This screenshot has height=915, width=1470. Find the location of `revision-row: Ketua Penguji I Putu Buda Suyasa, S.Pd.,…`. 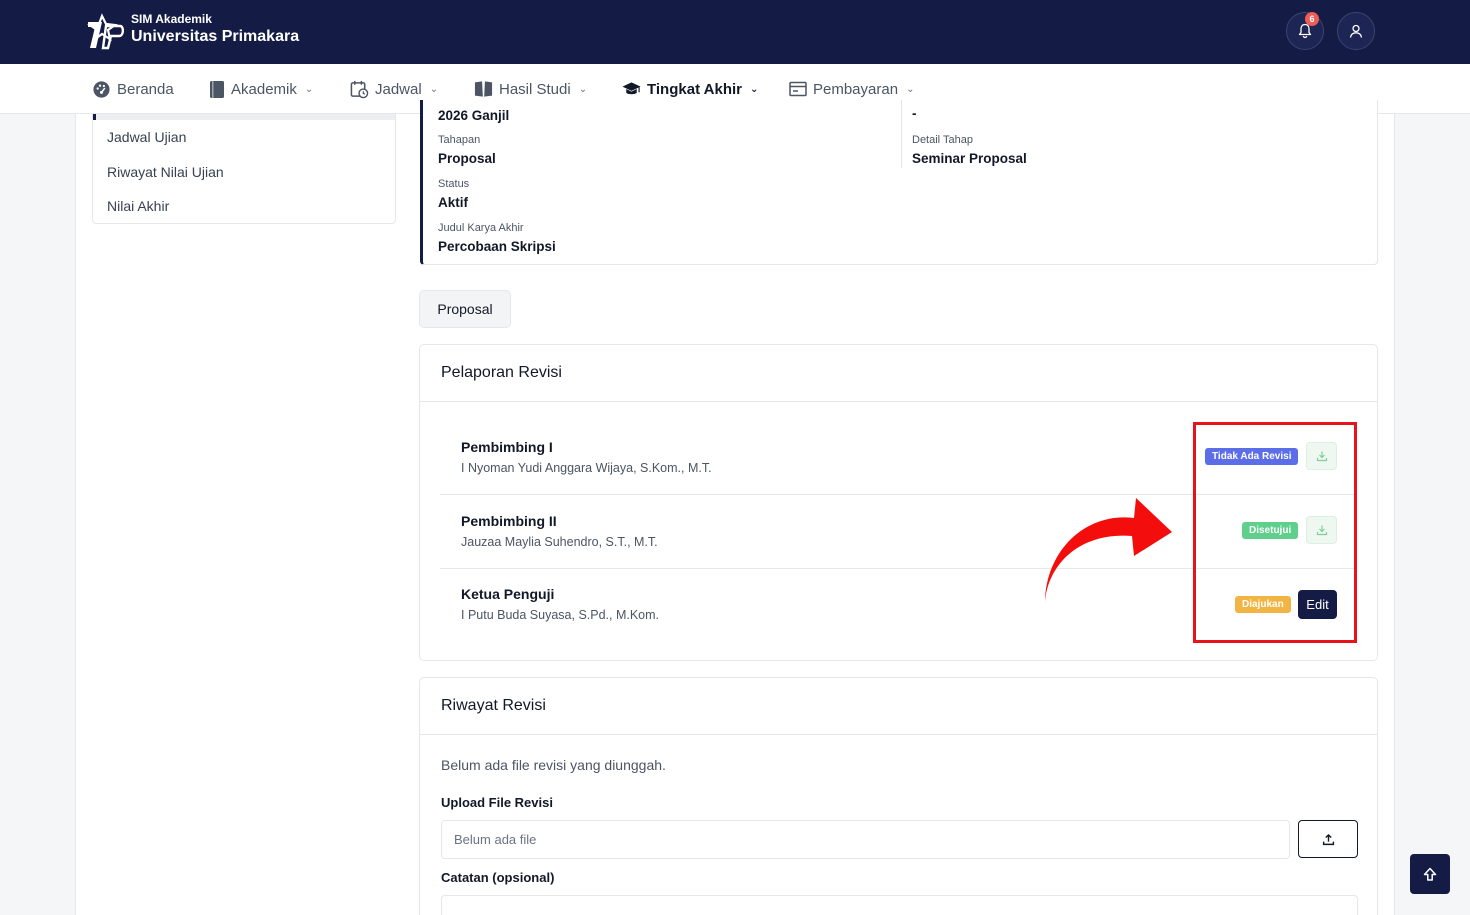

revision-row: Ketua Penguji I Putu Buda Suyasa, S.Pd.,… is located at coordinates (898, 605).